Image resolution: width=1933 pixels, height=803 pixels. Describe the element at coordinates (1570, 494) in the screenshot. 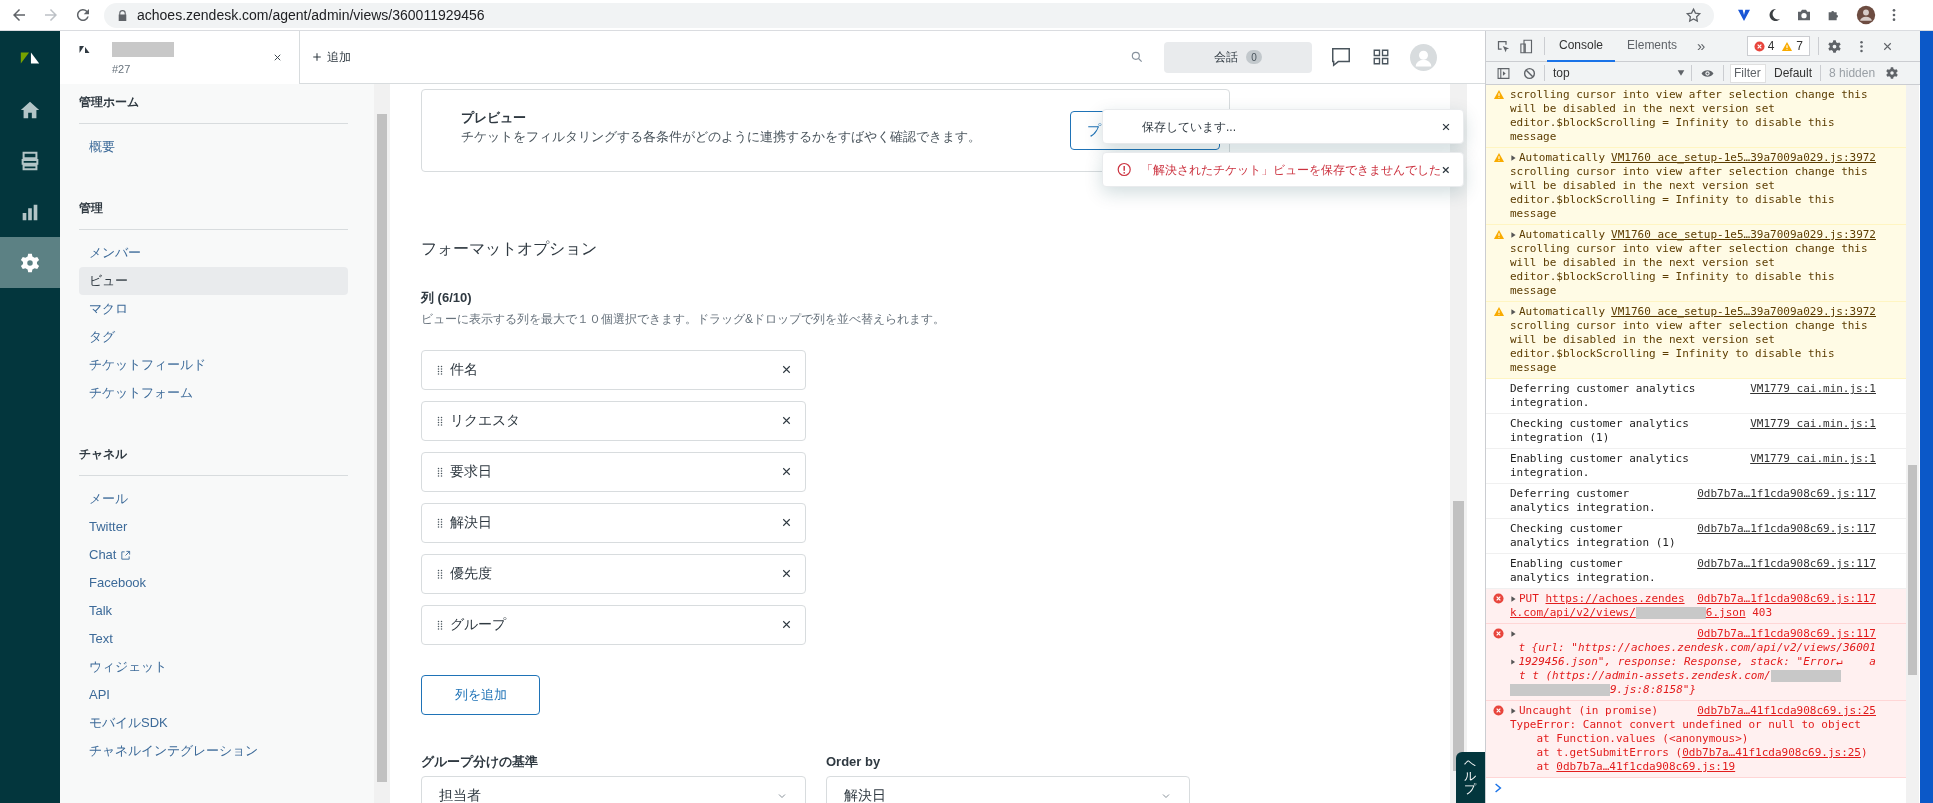

I see `console-text: Deferring customer` at that location.